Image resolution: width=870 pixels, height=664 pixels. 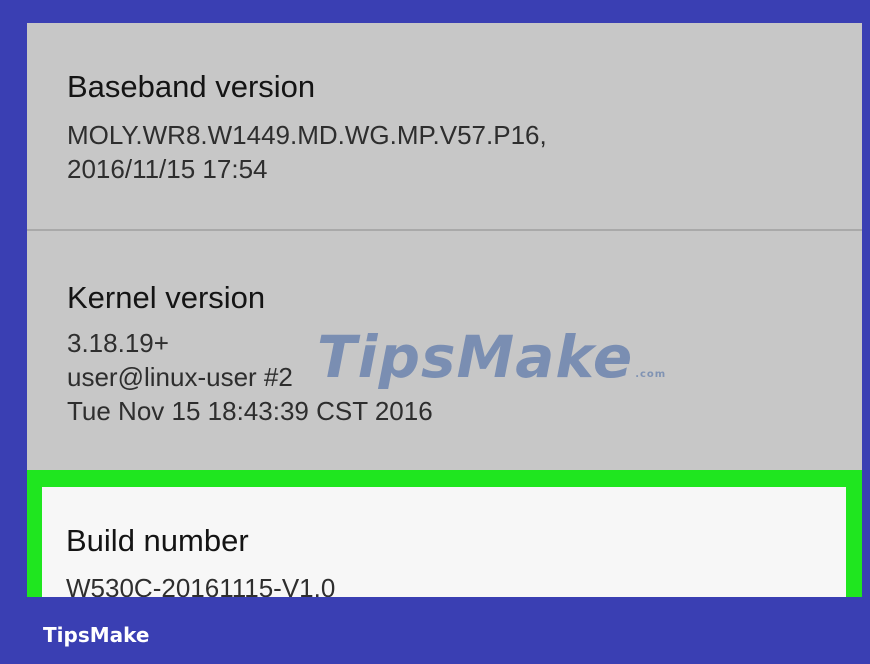 What do you see at coordinates (96, 635) in the screenshot?
I see `brand-label: TipsMake` at bounding box center [96, 635].